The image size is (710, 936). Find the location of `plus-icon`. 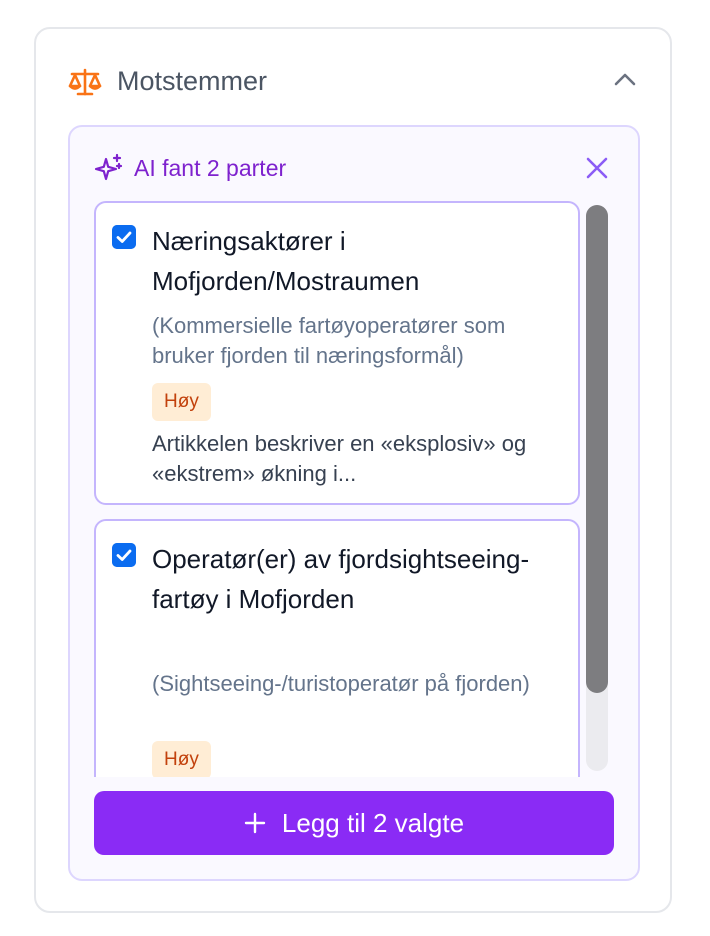

plus-icon is located at coordinates (255, 823).